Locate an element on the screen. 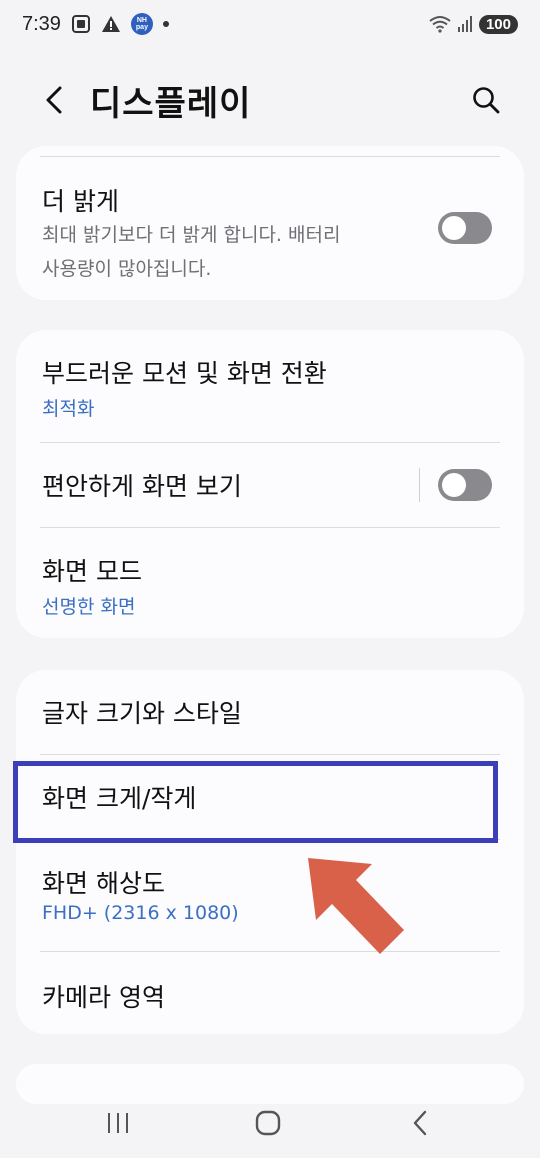  back-icon is located at coordinates (420, 1123).